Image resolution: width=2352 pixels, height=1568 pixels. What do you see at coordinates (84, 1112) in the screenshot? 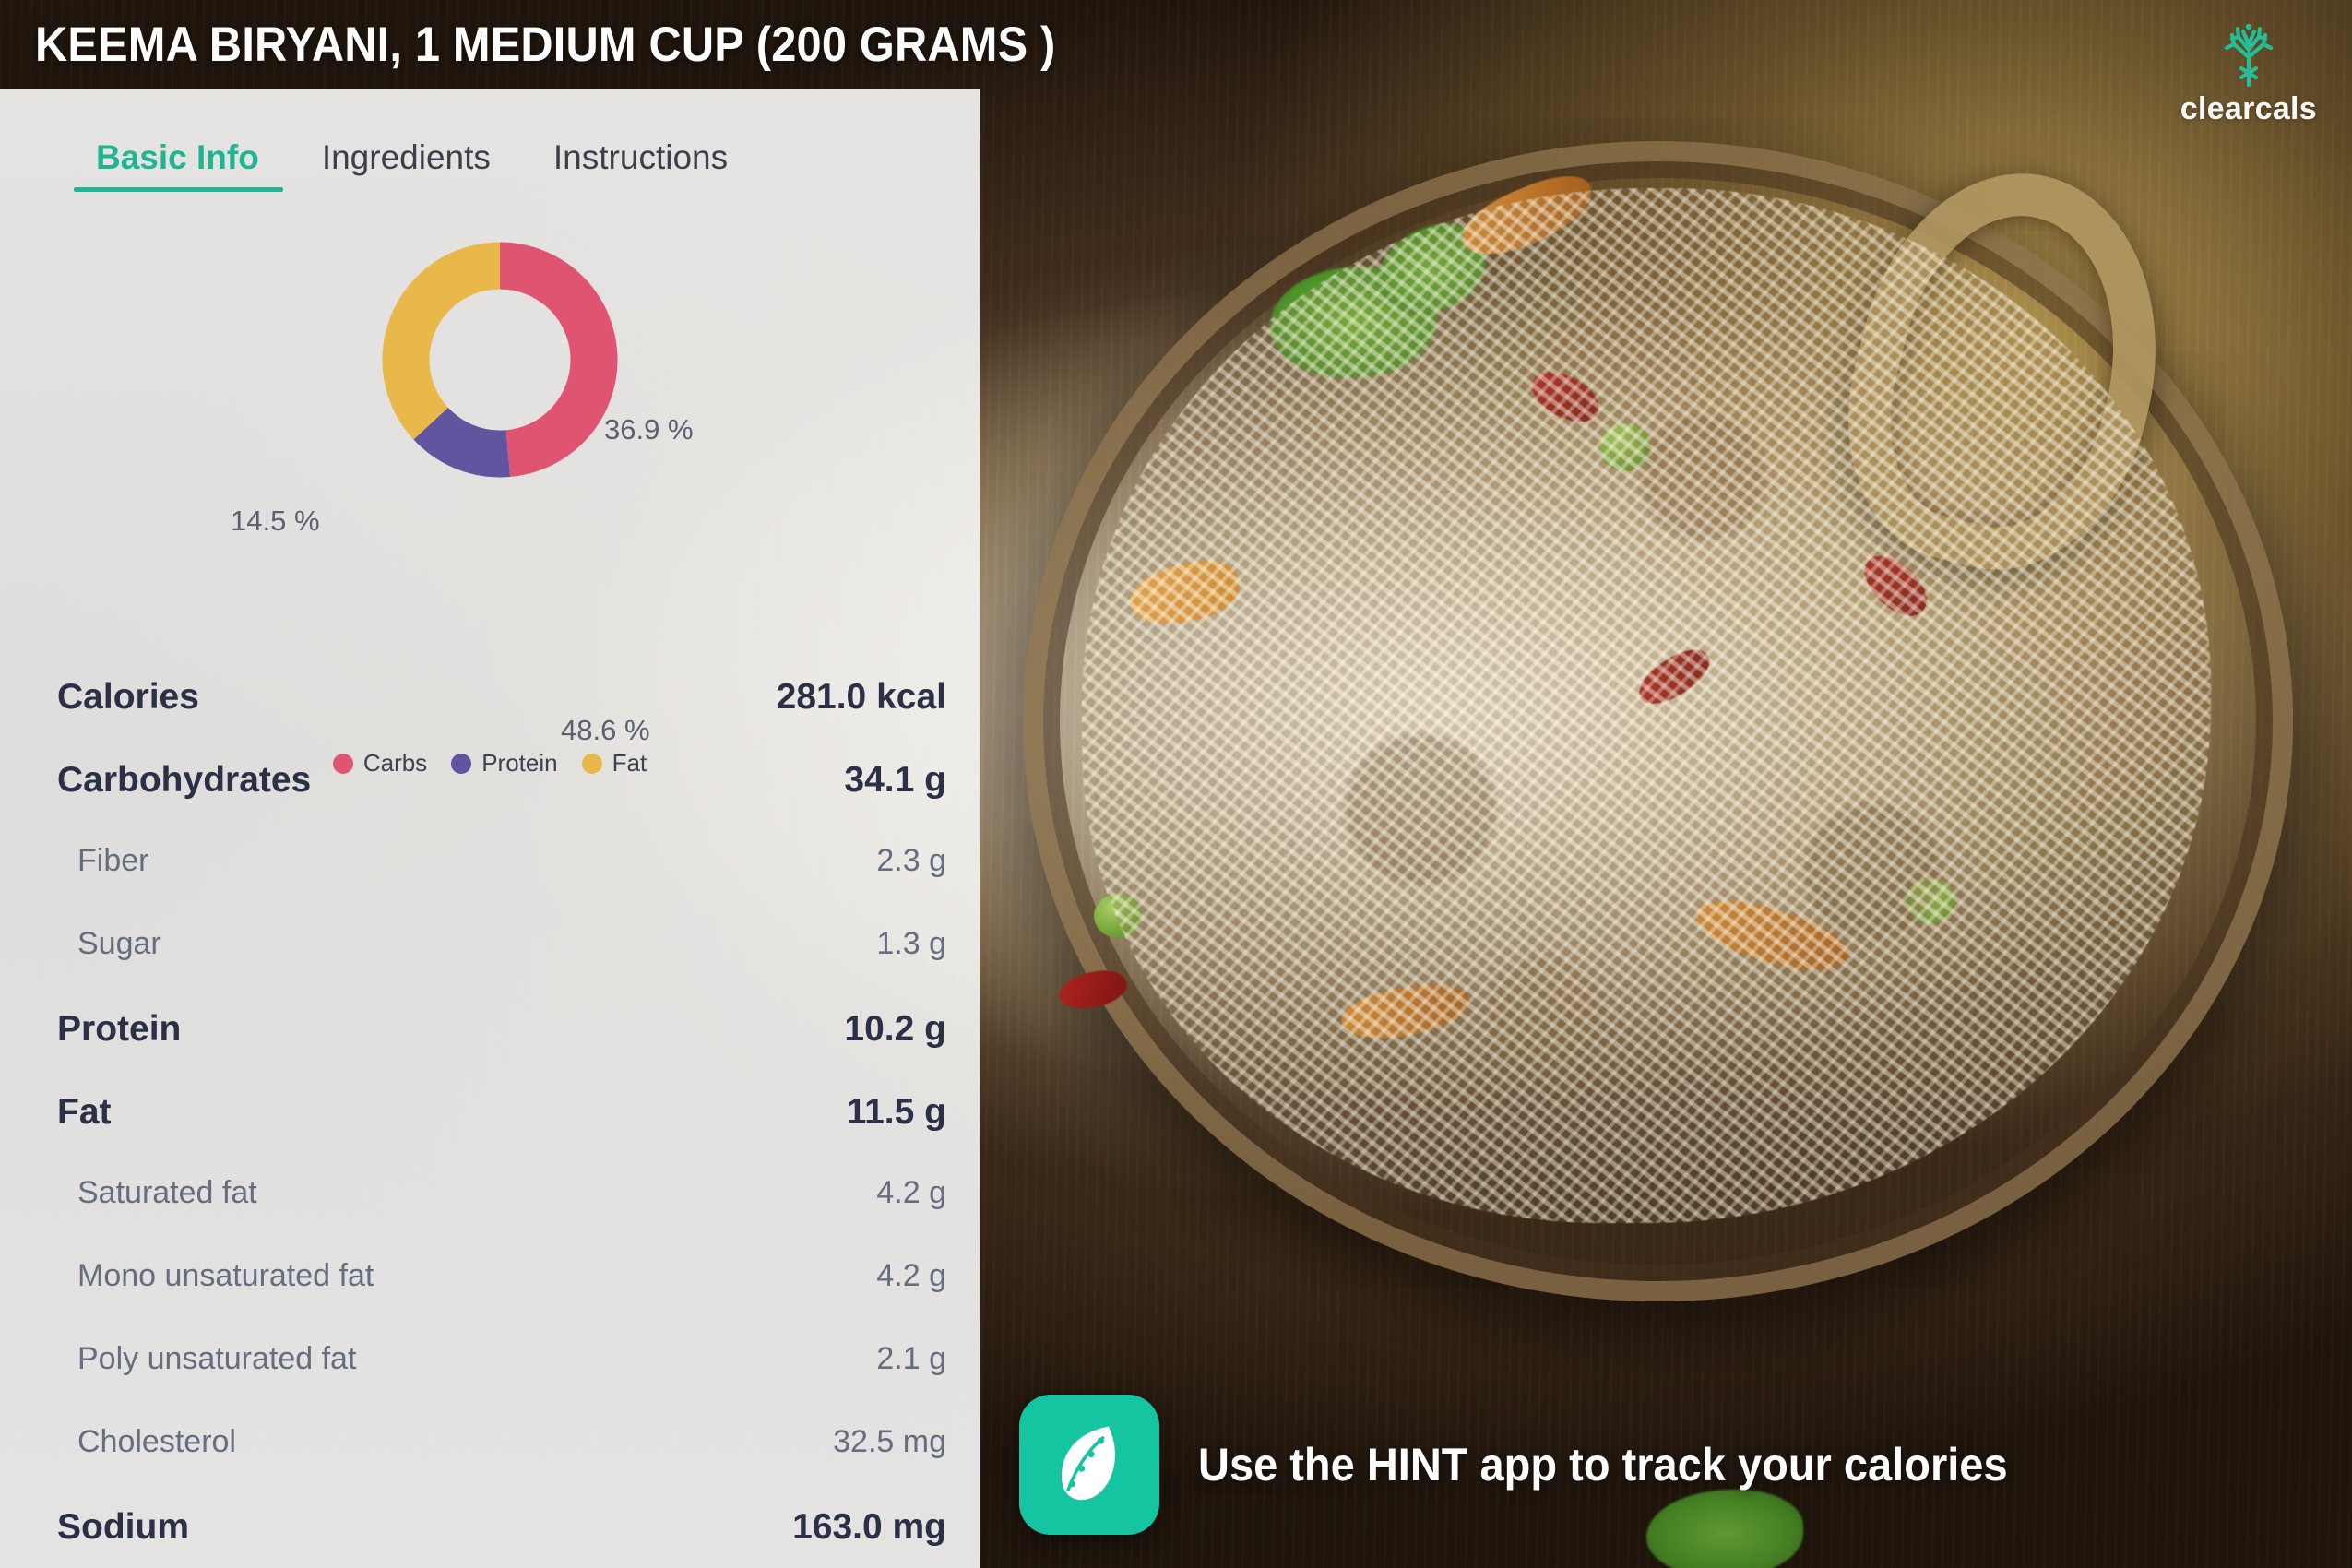
I see `row-label: Fat` at bounding box center [84, 1112].